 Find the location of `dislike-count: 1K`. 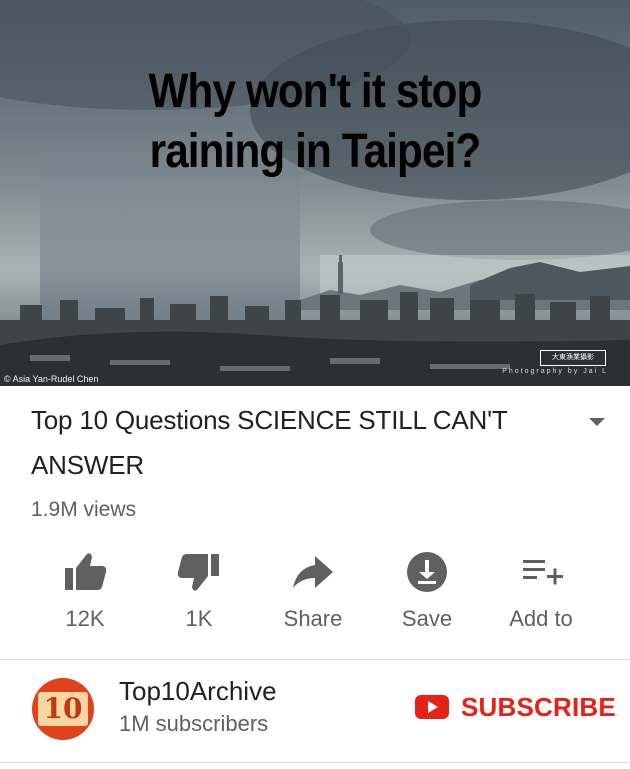

dislike-count: 1K is located at coordinates (199, 618).